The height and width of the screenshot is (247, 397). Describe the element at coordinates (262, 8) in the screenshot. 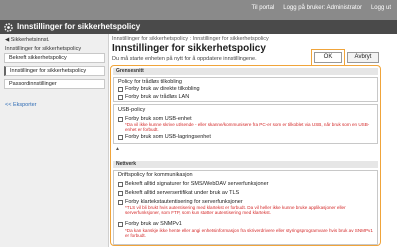

I see `portal-link: Til portal` at that location.